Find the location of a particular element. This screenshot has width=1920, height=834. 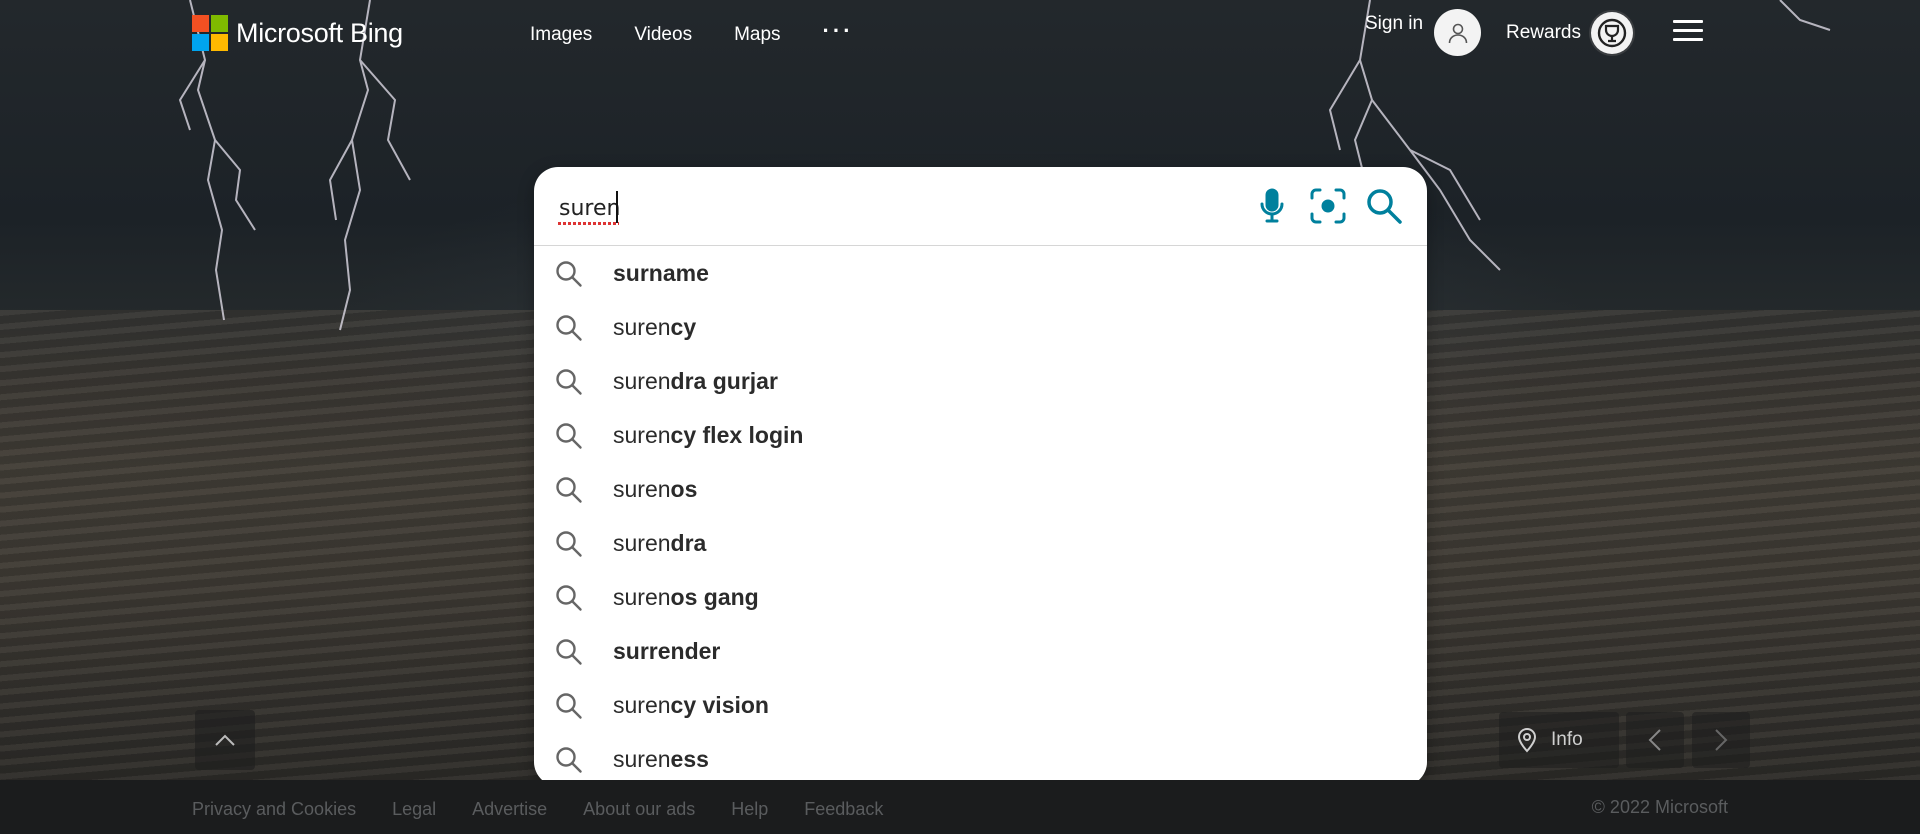

rewards-link: Rewards is located at coordinates (1543, 33).